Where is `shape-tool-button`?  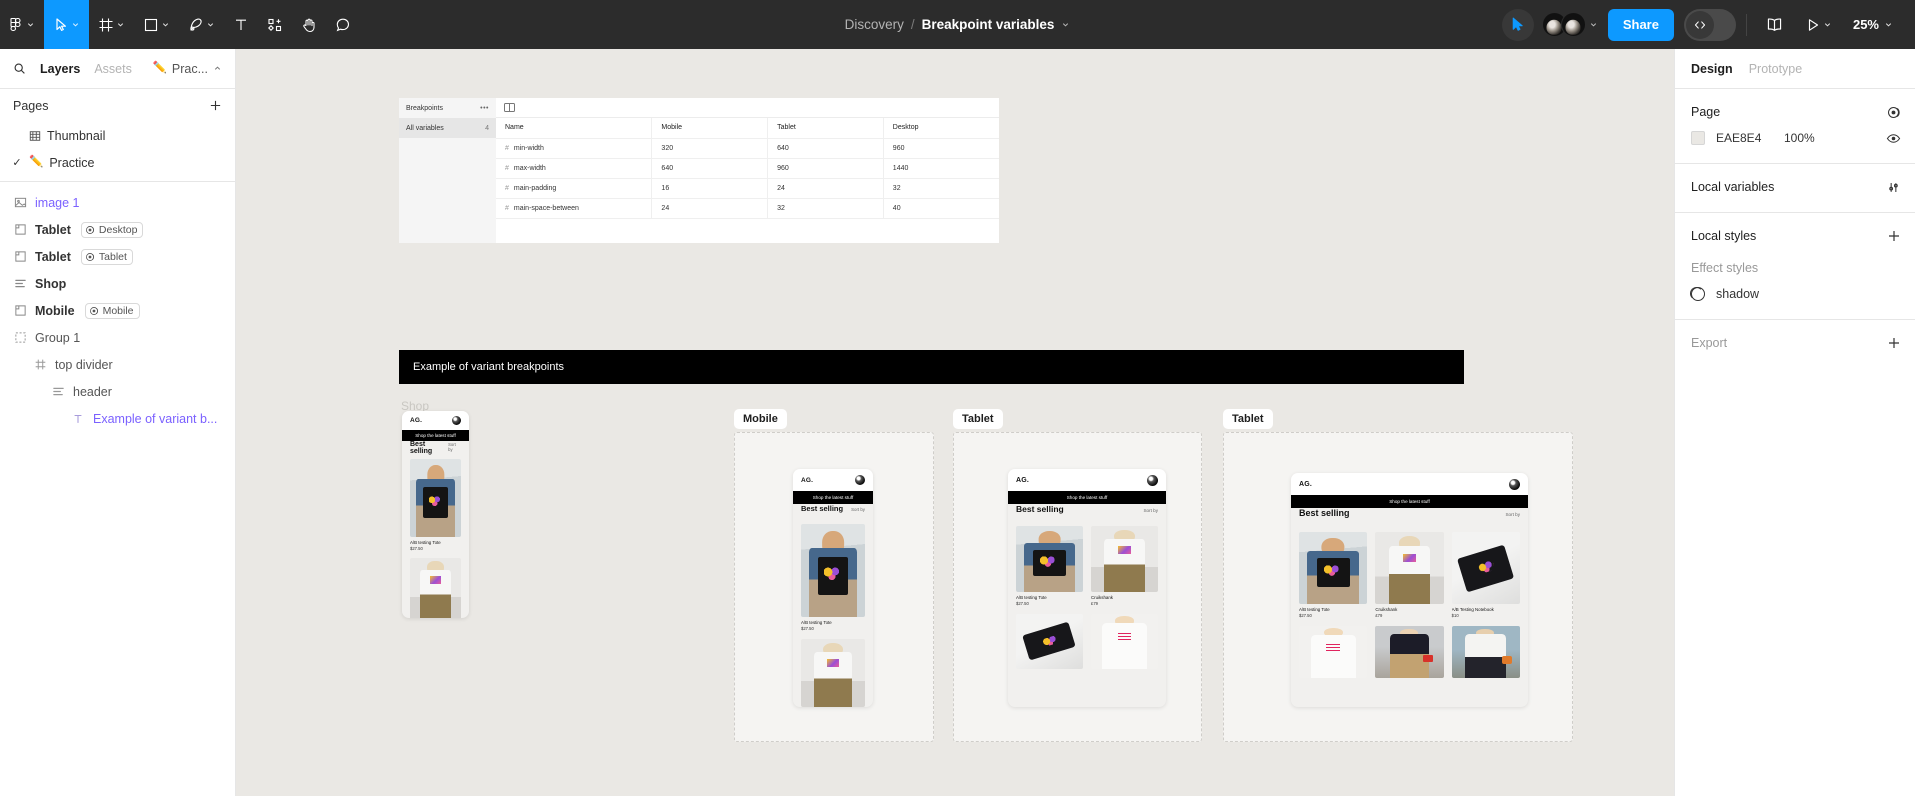
shape-tool-button is located at coordinates (156, 24).